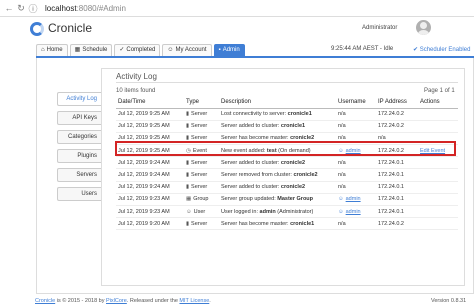 This screenshot has width=474, height=306. I want to click on lock-icon: ▪, so click(219, 50).